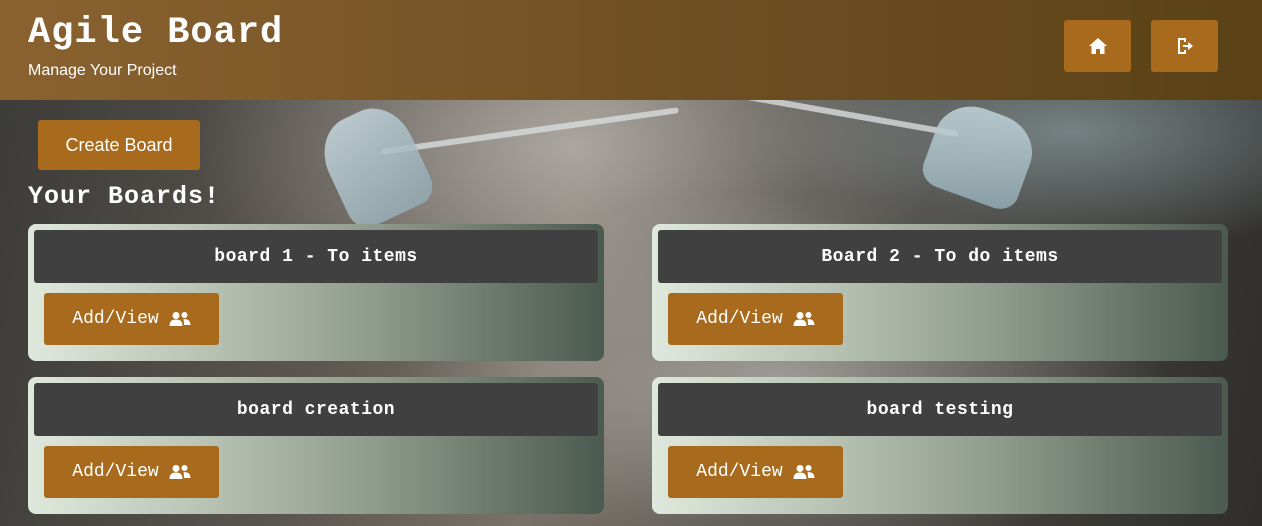 This screenshot has width=1262, height=526. I want to click on board-title: board testing, so click(940, 409).